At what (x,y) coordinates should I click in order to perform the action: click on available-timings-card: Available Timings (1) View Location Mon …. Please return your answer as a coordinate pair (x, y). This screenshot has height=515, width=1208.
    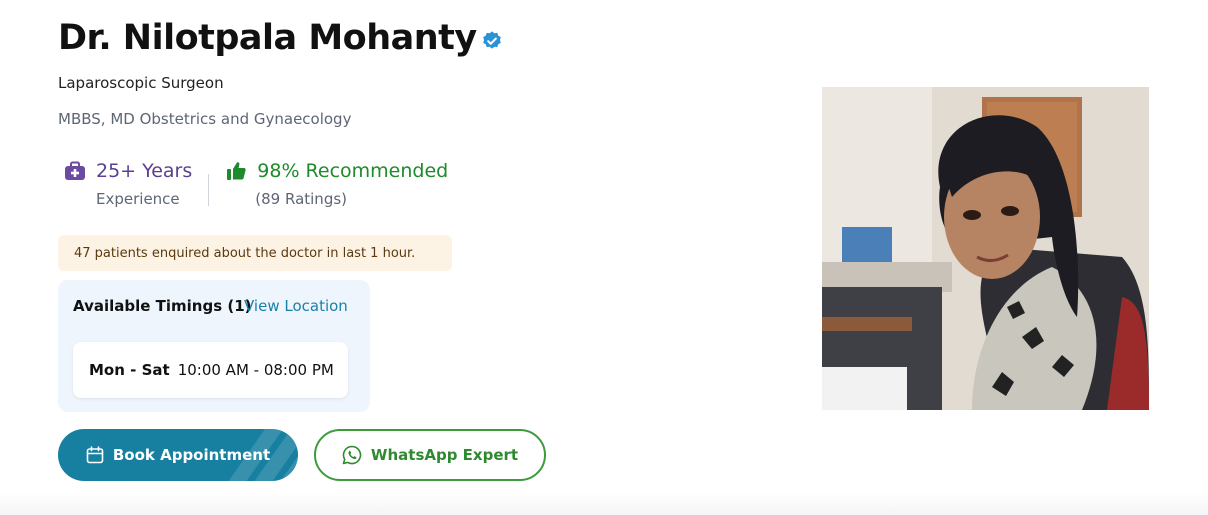
    Looking at the image, I should click on (214, 346).